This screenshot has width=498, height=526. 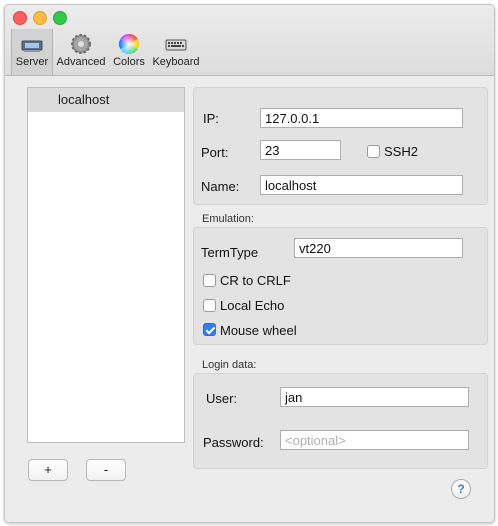 What do you see at coordinates (233, 442) in the screenshot?
I see `password-label: Password:` at bounding box center [233, 442].